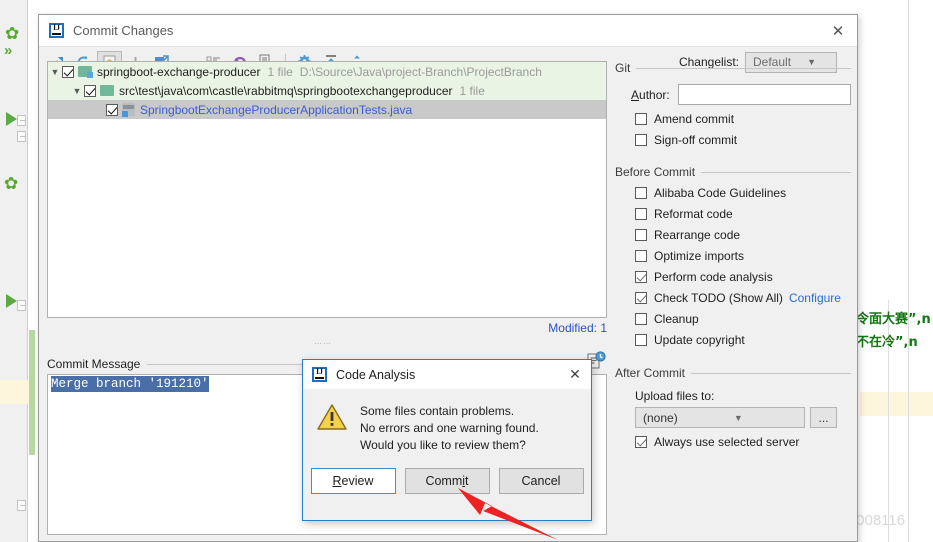 The height and width of the screenshot is (542, 933). What do you see at coordinates (85, 72) in the screenshot?
I see `module-folder-icon` at bounding box center [85, 72].